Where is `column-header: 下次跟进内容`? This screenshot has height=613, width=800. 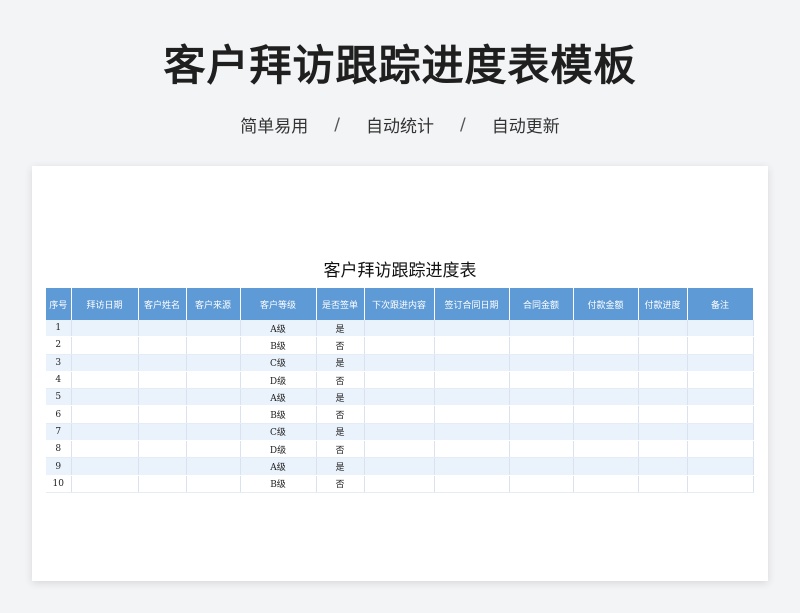 column-header: 下次跟进内容 is located at coordinates (399, 304).